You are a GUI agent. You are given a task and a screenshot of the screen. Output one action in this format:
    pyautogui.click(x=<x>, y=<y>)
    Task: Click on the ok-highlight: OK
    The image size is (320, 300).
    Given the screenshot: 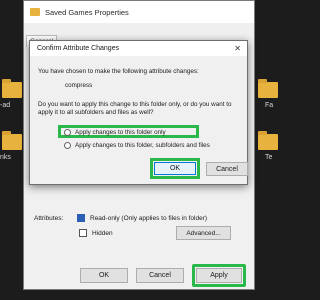 What is the action you would take?
    pyautogui.click(x=175, y=168)
    